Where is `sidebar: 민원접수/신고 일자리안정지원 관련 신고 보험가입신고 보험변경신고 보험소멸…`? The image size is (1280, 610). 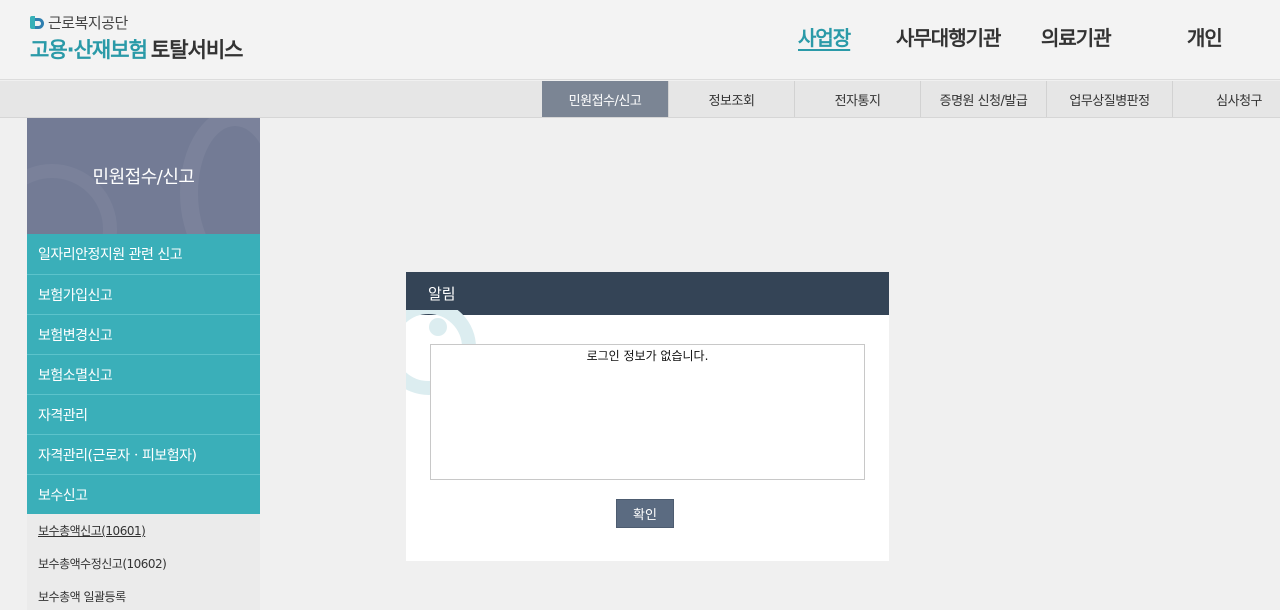
sidebar: 민원접수/신고 일자리안정지원 관련 신고 보험가입신고 보험변경신고 보험소멸… is located at coordinates (143, 364).